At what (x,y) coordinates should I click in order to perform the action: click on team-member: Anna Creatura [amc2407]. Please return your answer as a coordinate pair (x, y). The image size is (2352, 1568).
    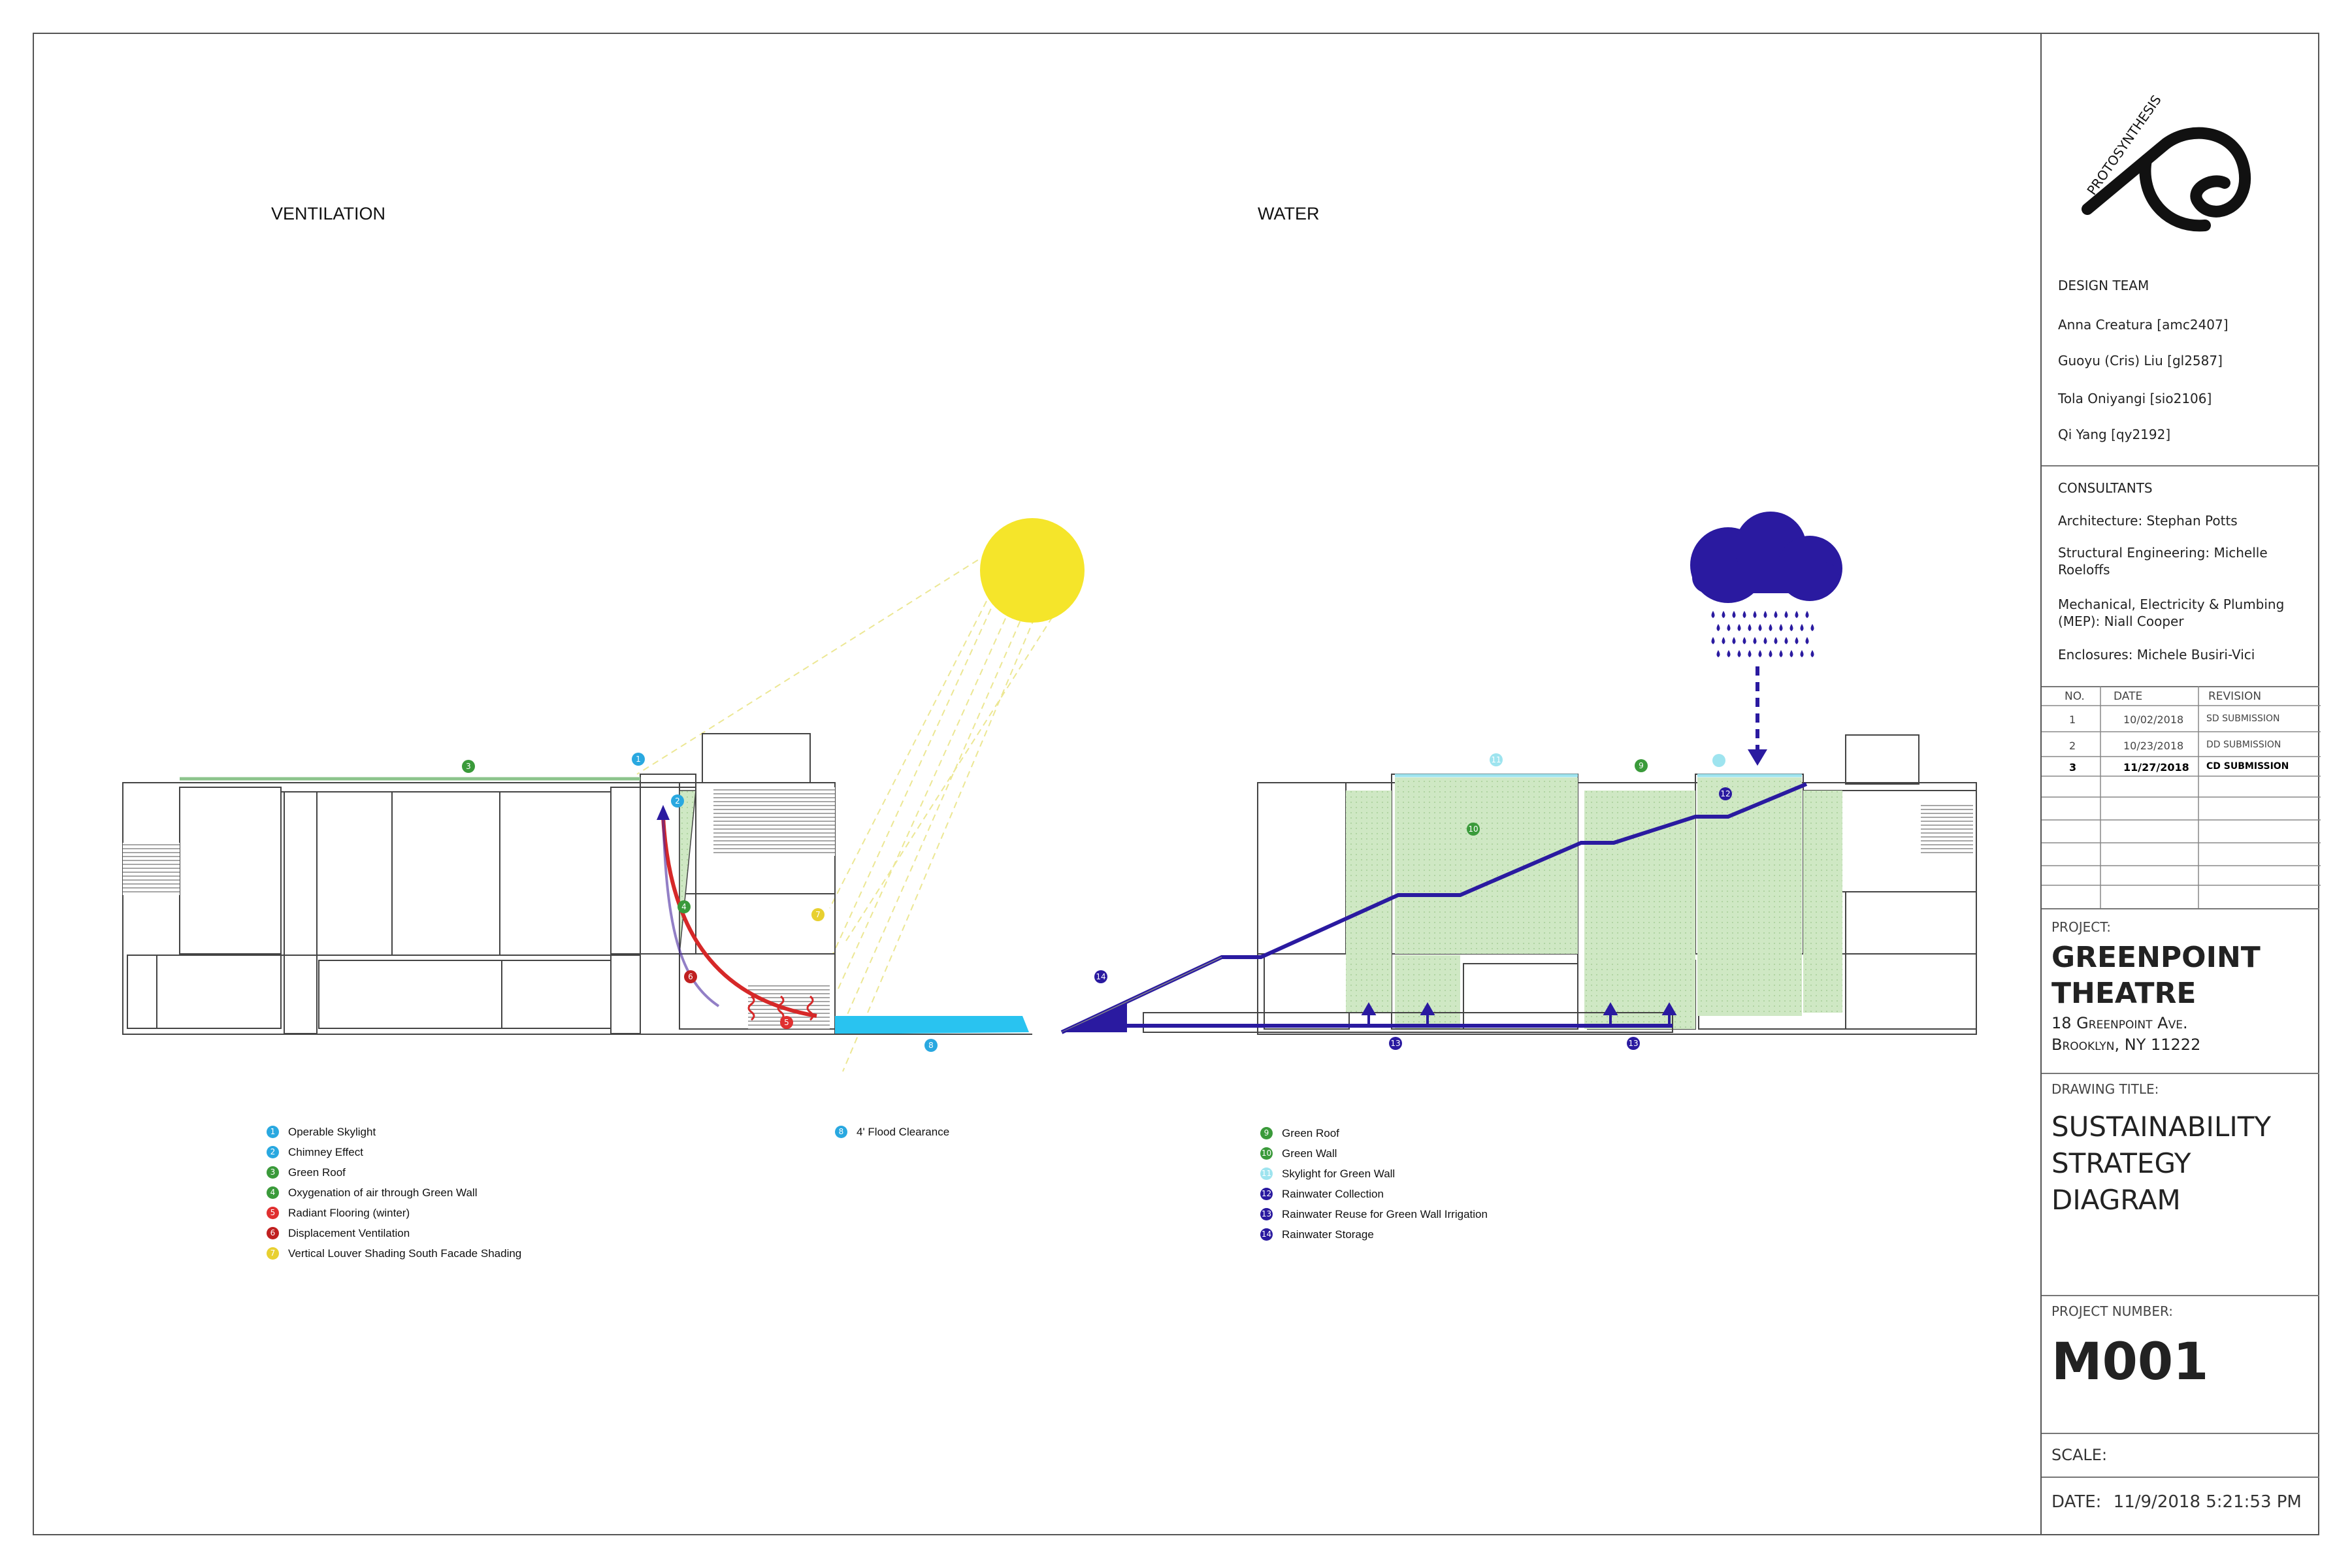
    Looking at the image, I should click on (2143, 325).